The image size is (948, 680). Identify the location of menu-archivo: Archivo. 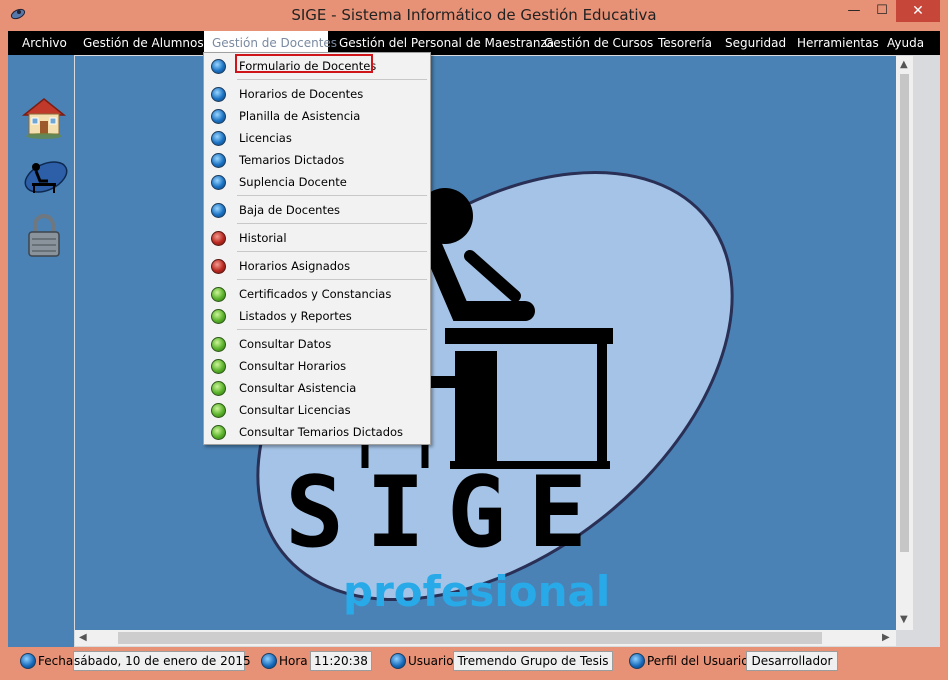
(50, 43).